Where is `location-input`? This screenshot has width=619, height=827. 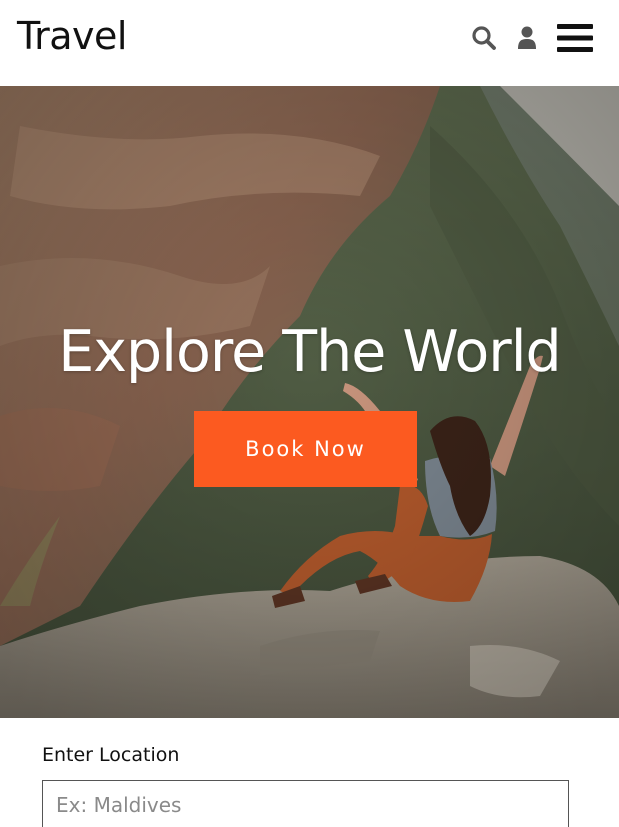 location-input is located at coordinates (305, 803).